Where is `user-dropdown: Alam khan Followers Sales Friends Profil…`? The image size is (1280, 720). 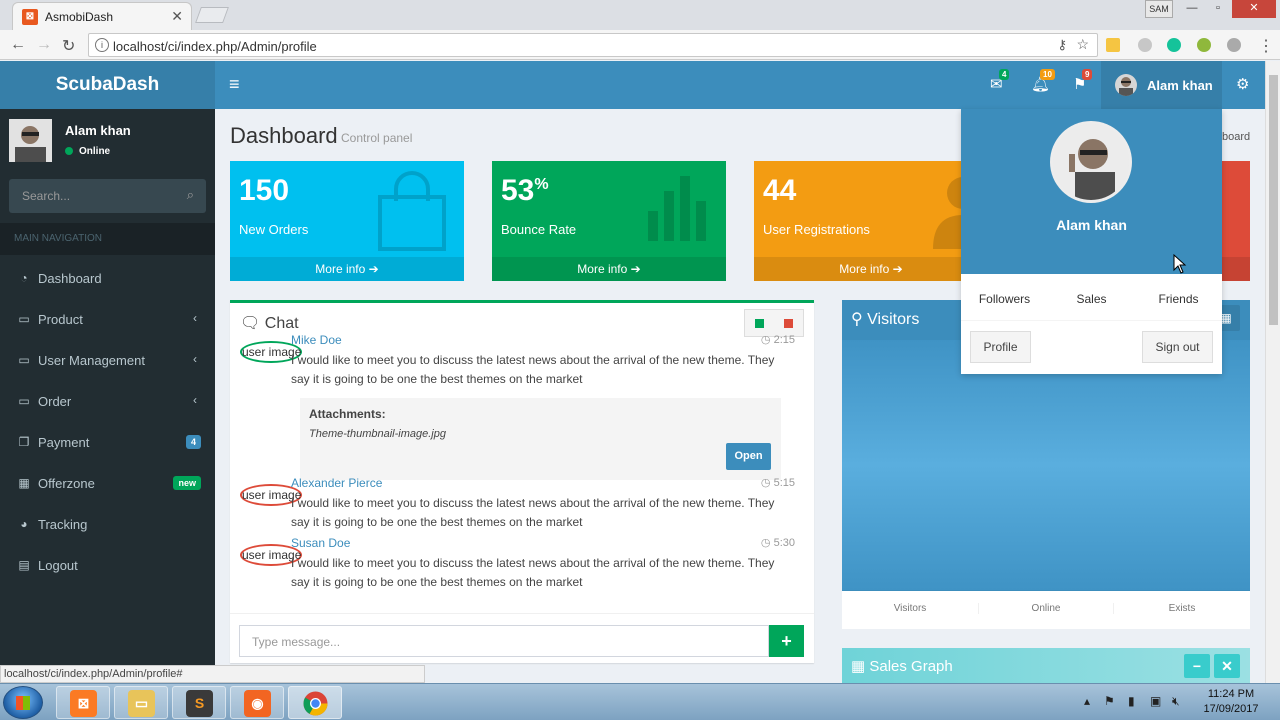
user-dropdown: Alam khan Followers Sales Friends Profil… is located at coordinates (1091, 241).